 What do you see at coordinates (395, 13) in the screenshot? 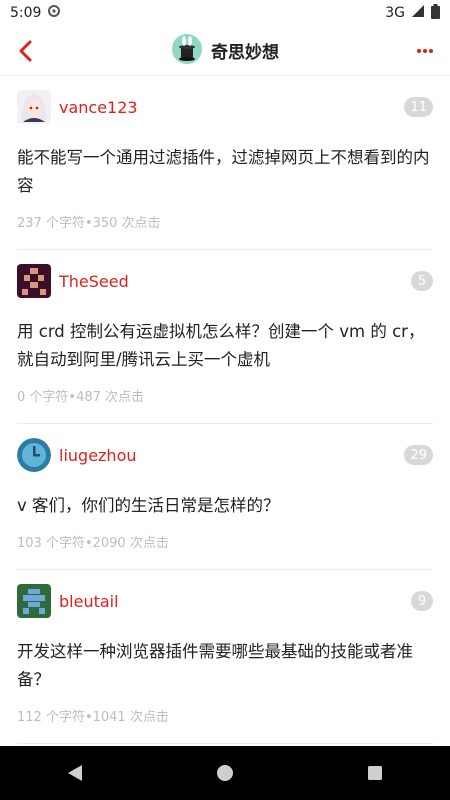
I see `network-type: 3G` at bounding box center [395, 13].